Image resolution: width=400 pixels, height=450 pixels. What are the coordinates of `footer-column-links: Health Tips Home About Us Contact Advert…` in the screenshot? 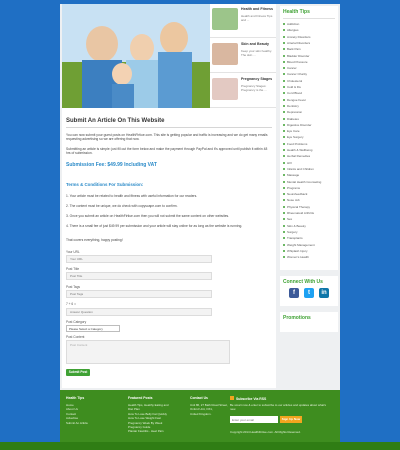 It's located at (77, 410).